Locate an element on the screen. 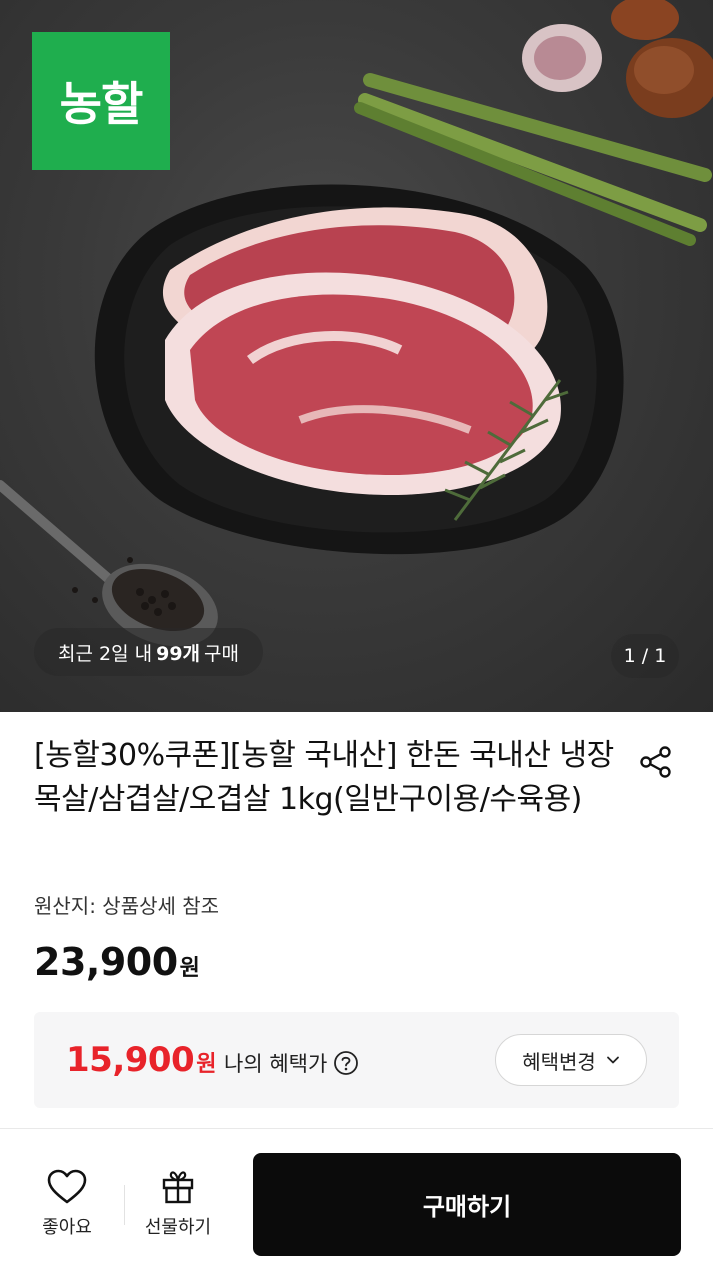 This screenshot has height=1280, width=713. benefit-change-label: 혜택변경 is located at coordinates (559, 1061).